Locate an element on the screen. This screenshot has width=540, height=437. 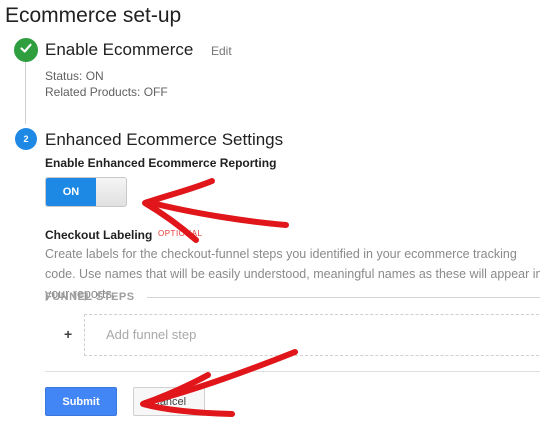
enhanced-reporting-toggle: ON is located at coordinates (86, 192).